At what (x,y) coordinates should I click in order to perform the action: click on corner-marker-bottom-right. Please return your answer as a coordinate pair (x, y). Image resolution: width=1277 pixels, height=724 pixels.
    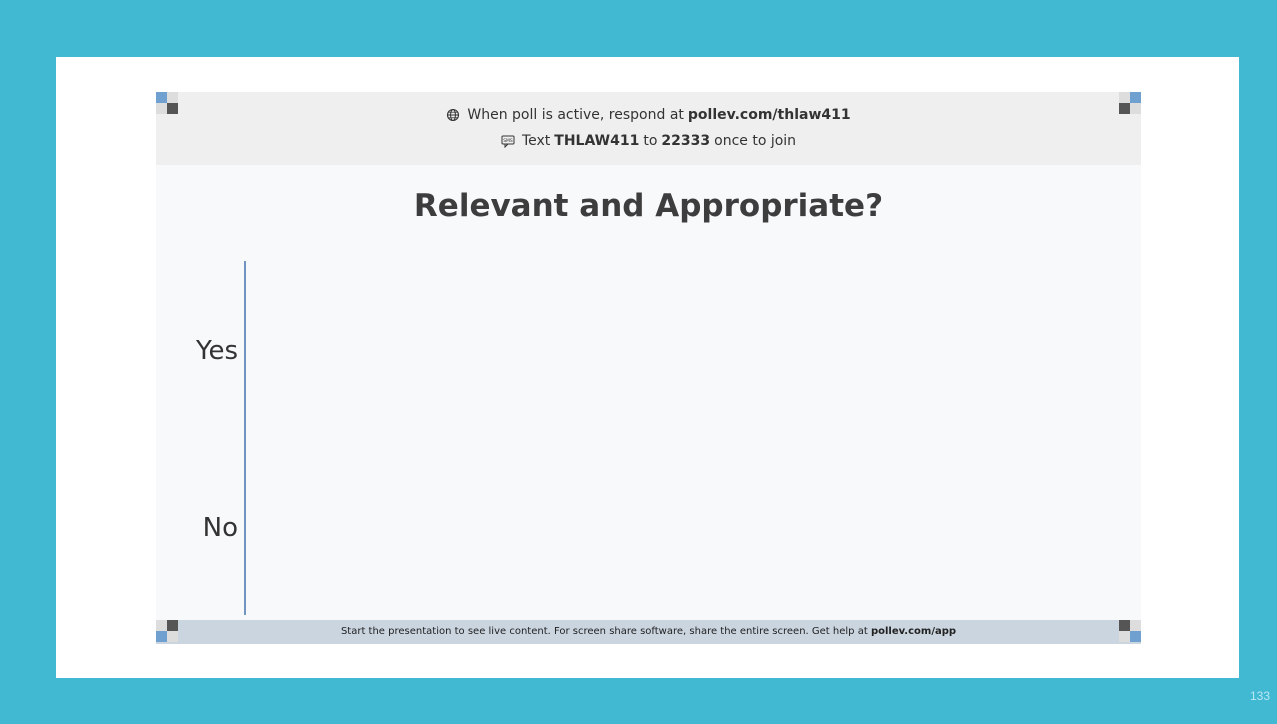
    Looking at the image, I should click on (1130, 631).